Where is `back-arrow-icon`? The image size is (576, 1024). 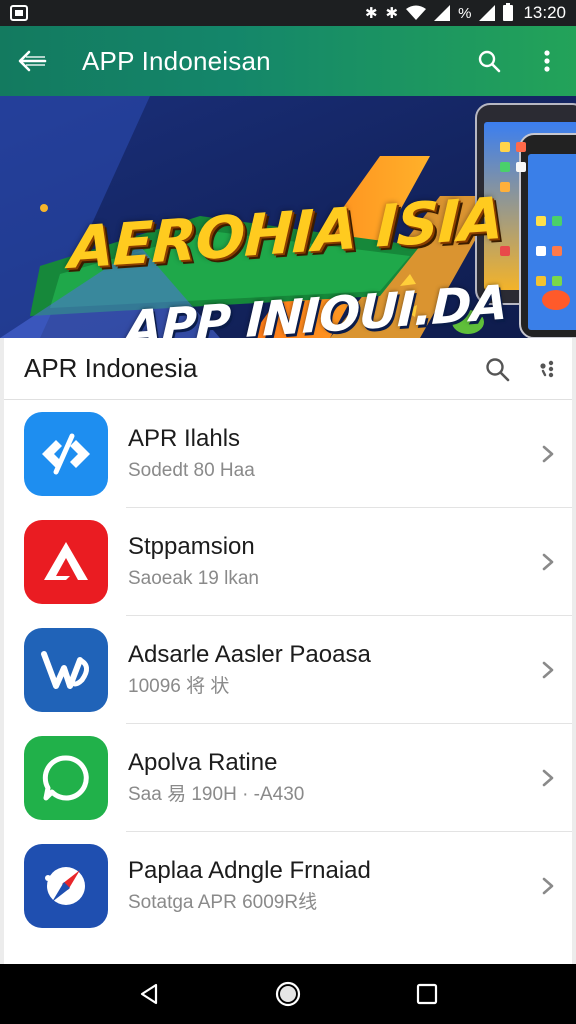 back-arrow-icon is located at coordinates (32, 61).